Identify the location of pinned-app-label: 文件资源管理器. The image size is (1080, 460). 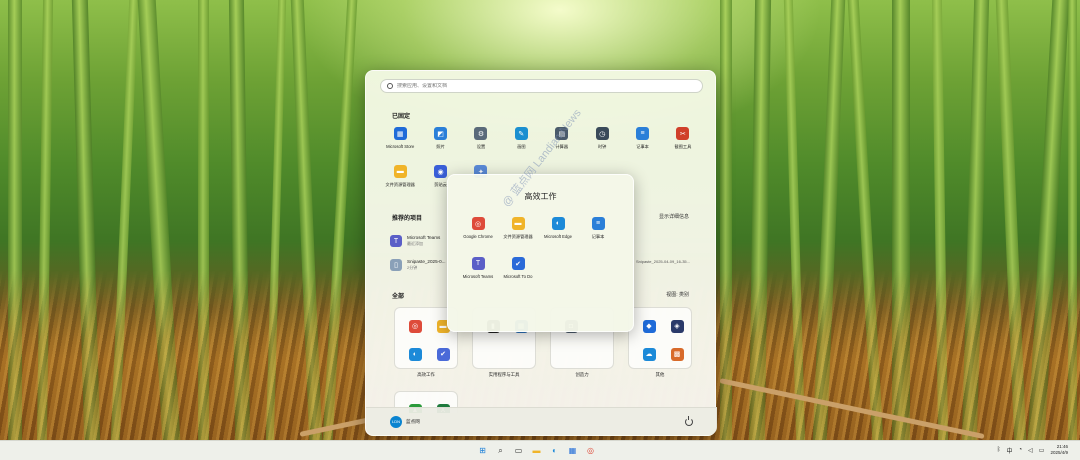
(400, 184).